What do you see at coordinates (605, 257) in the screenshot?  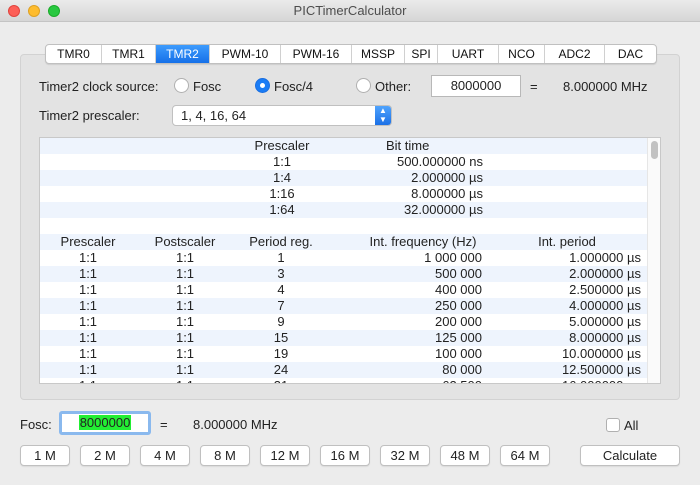 I see `table-cell: 1.000000 µs` at bounding box center [605, 257].